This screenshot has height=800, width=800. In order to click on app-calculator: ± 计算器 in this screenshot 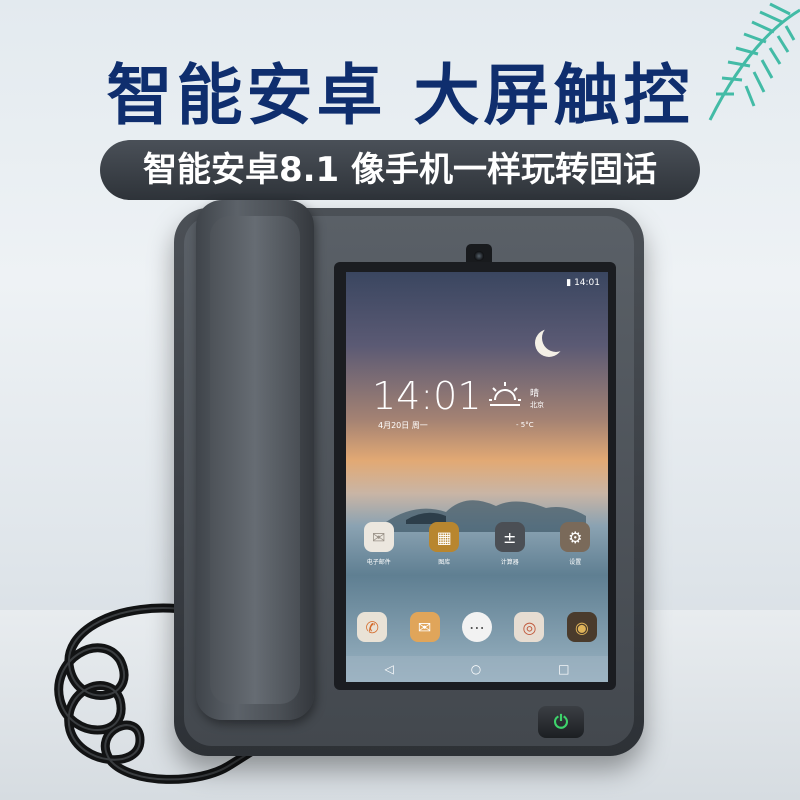, I will do `click(510, 544)`.